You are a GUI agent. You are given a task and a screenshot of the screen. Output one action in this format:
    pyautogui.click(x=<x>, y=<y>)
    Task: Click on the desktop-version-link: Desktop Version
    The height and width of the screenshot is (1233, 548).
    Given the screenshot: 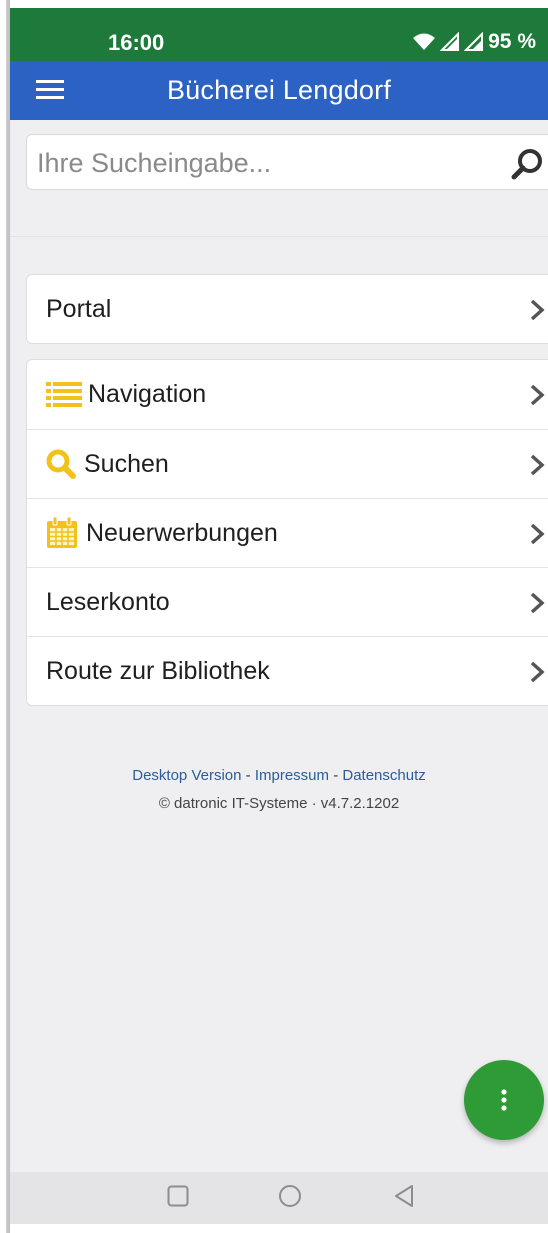 What is the action you would take?
    pyautogui.click(x=186, y=775)
    